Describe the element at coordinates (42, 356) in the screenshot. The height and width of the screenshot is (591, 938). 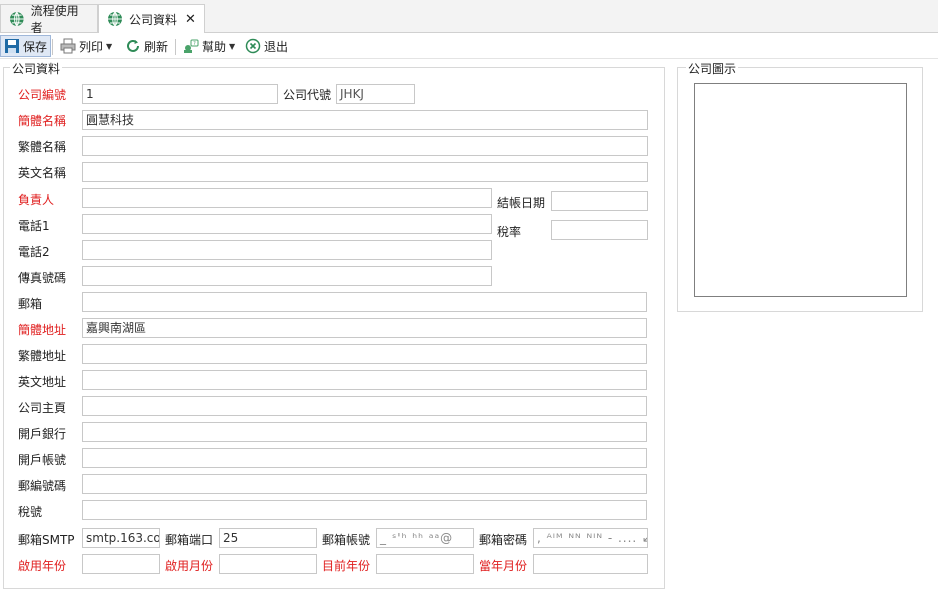
I see `trad-addr-label: 繁體地址` at that location.